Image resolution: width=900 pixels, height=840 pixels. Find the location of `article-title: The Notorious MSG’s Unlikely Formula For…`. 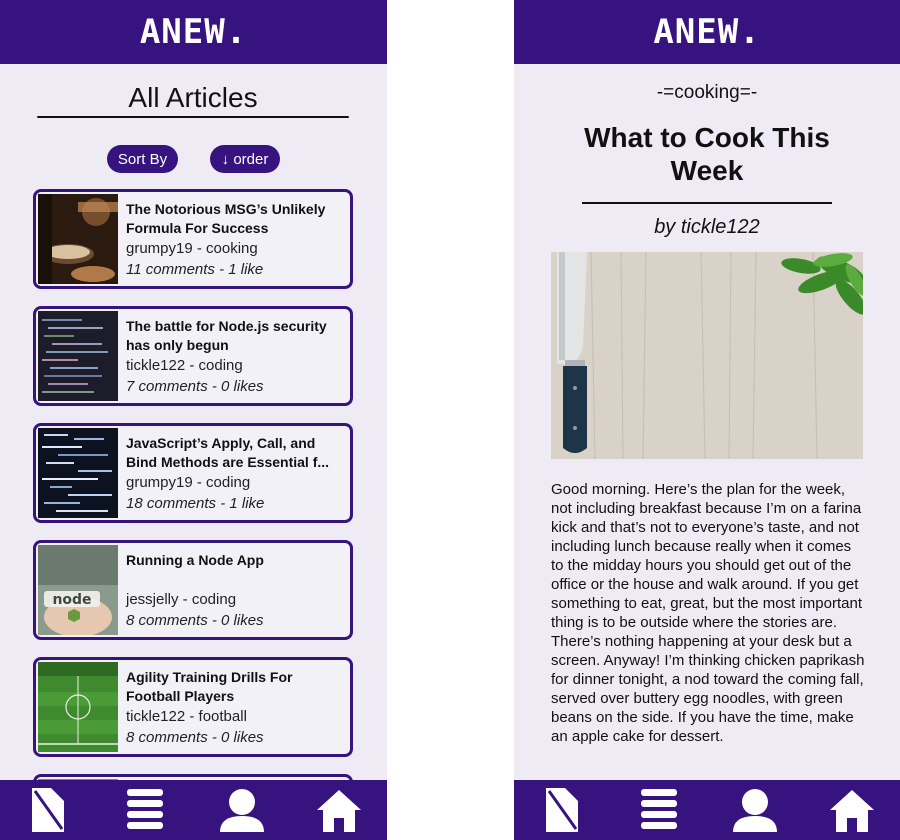

article-title: The Notorious MSG’s Unlikely Formula For… is located at coordinates (226, 218).